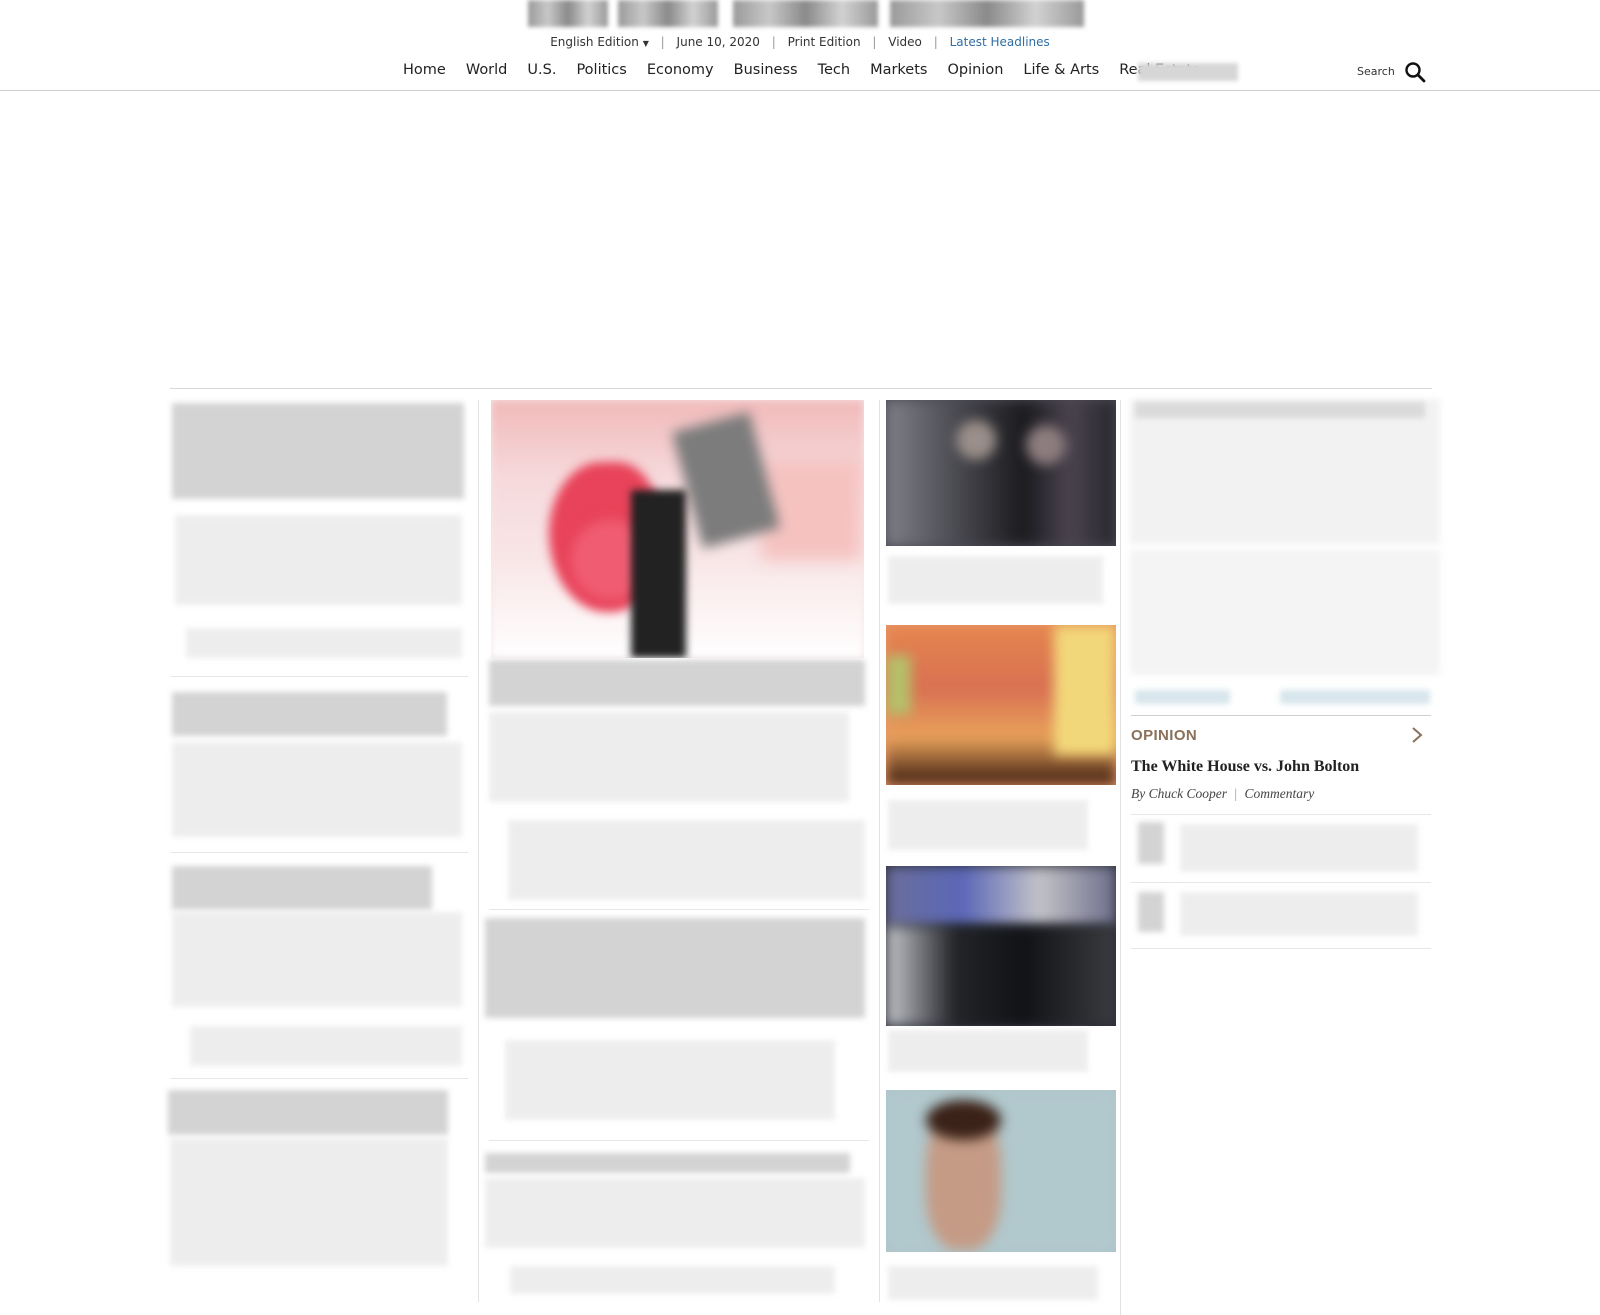 The width and height of the screenshot is (1600, 1315). Describe the element at coordinates (905, 42) in the screenshot. I see `video-link: Video` at that location.